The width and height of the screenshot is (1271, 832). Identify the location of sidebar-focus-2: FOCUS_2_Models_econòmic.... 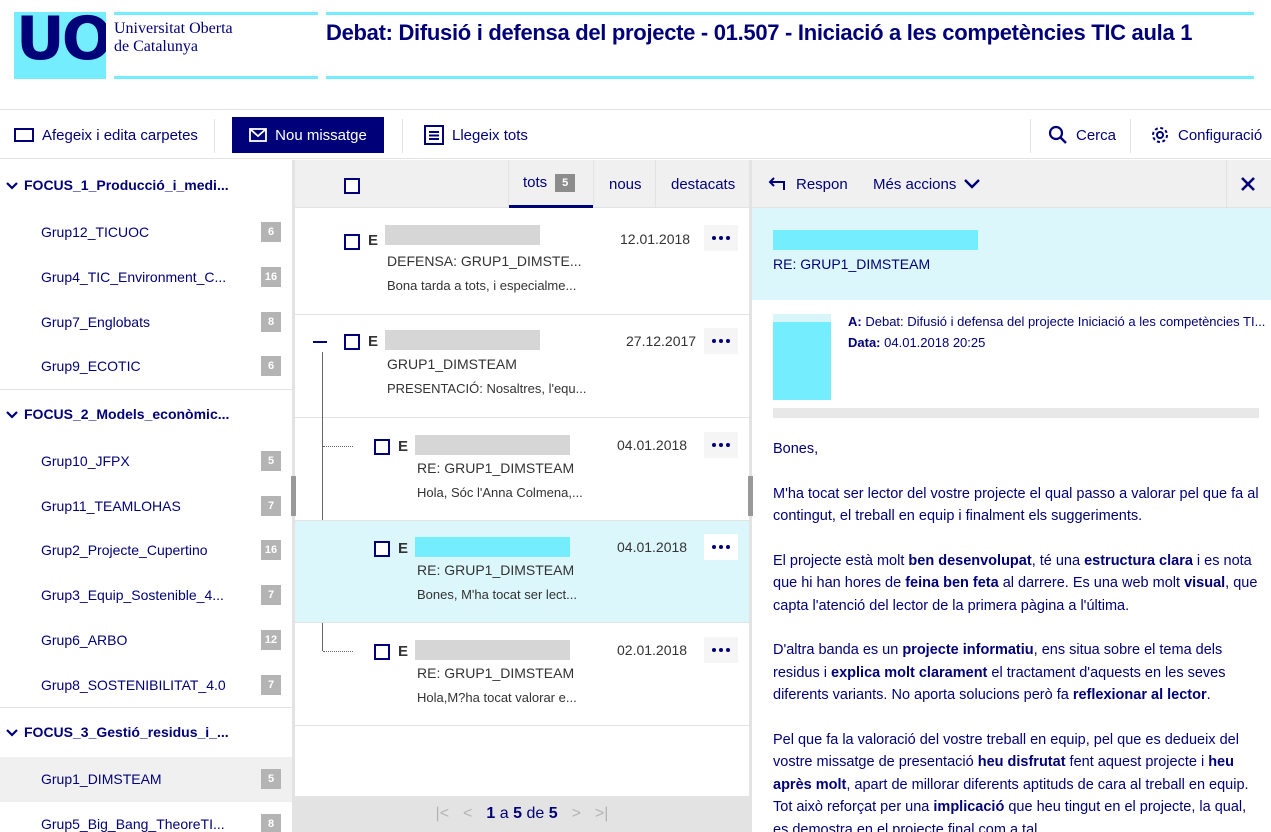
(146, 413).